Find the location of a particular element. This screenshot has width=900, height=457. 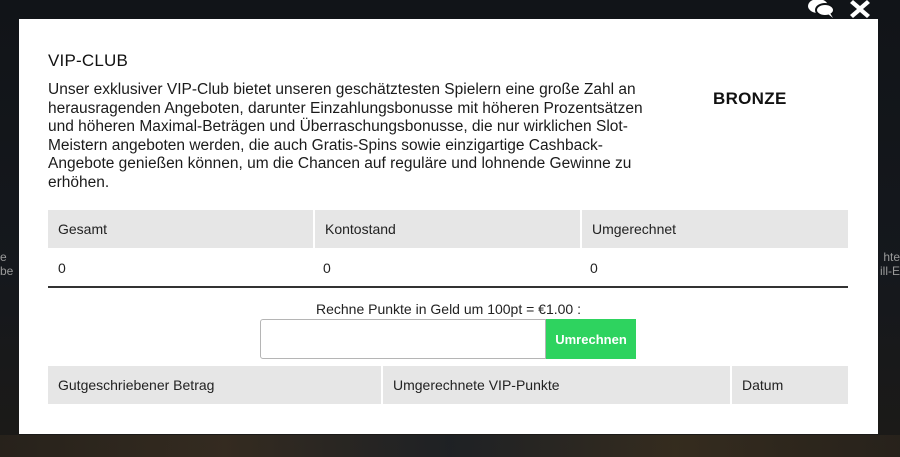

backdrop-text-right: hte ill-E is located at coordinates (890, 264).